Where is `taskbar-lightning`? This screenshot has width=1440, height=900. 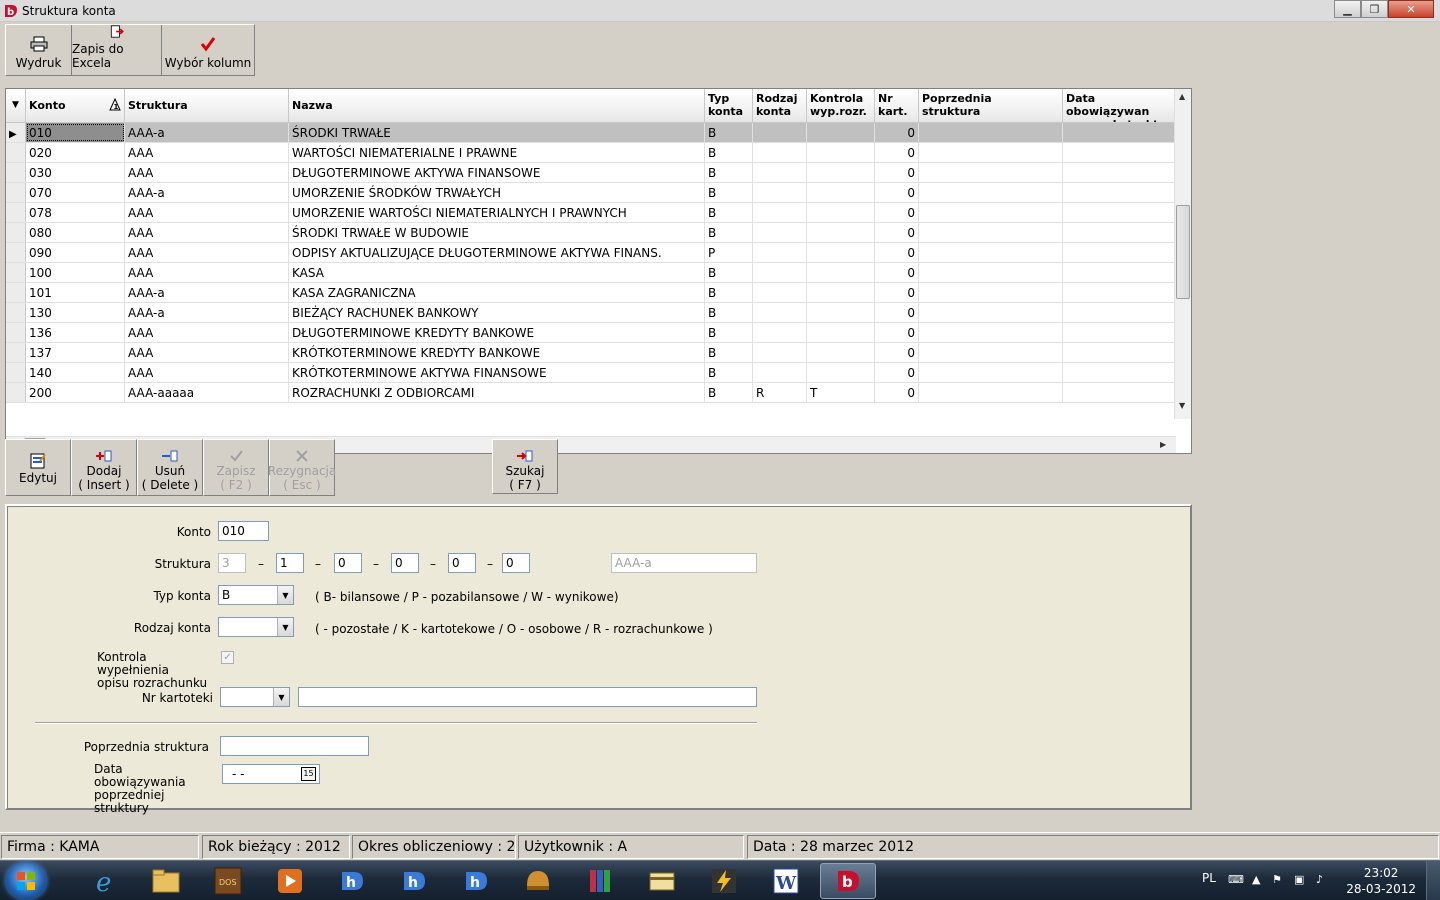
taskbar-lightning is located at coordinates (724, 881).